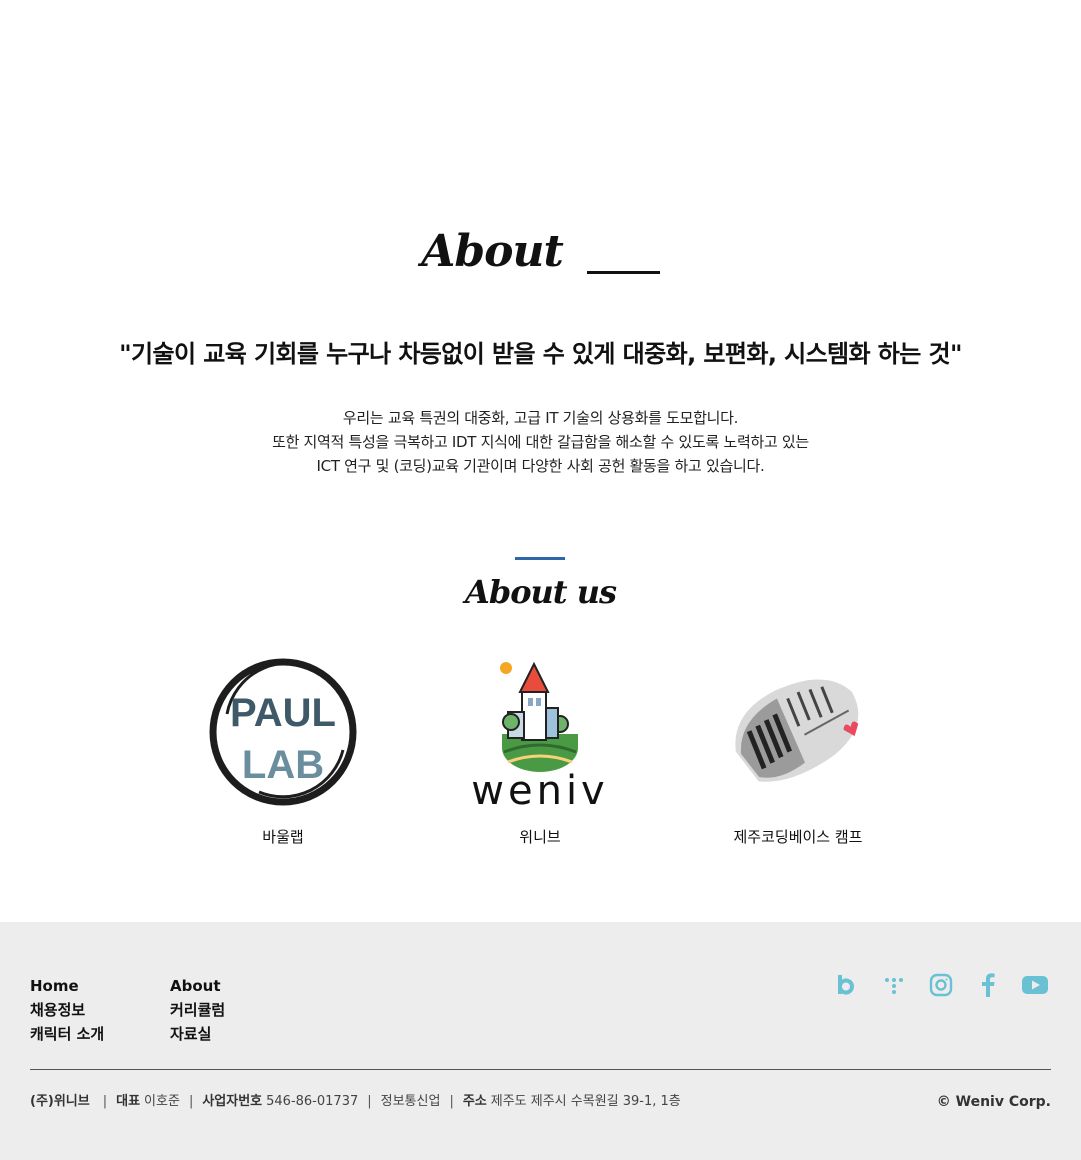  I want to click on footer-nav: Home 채용정보 캐릭터 소개 About 커리큘럼 자료실, so click(170, 1010).